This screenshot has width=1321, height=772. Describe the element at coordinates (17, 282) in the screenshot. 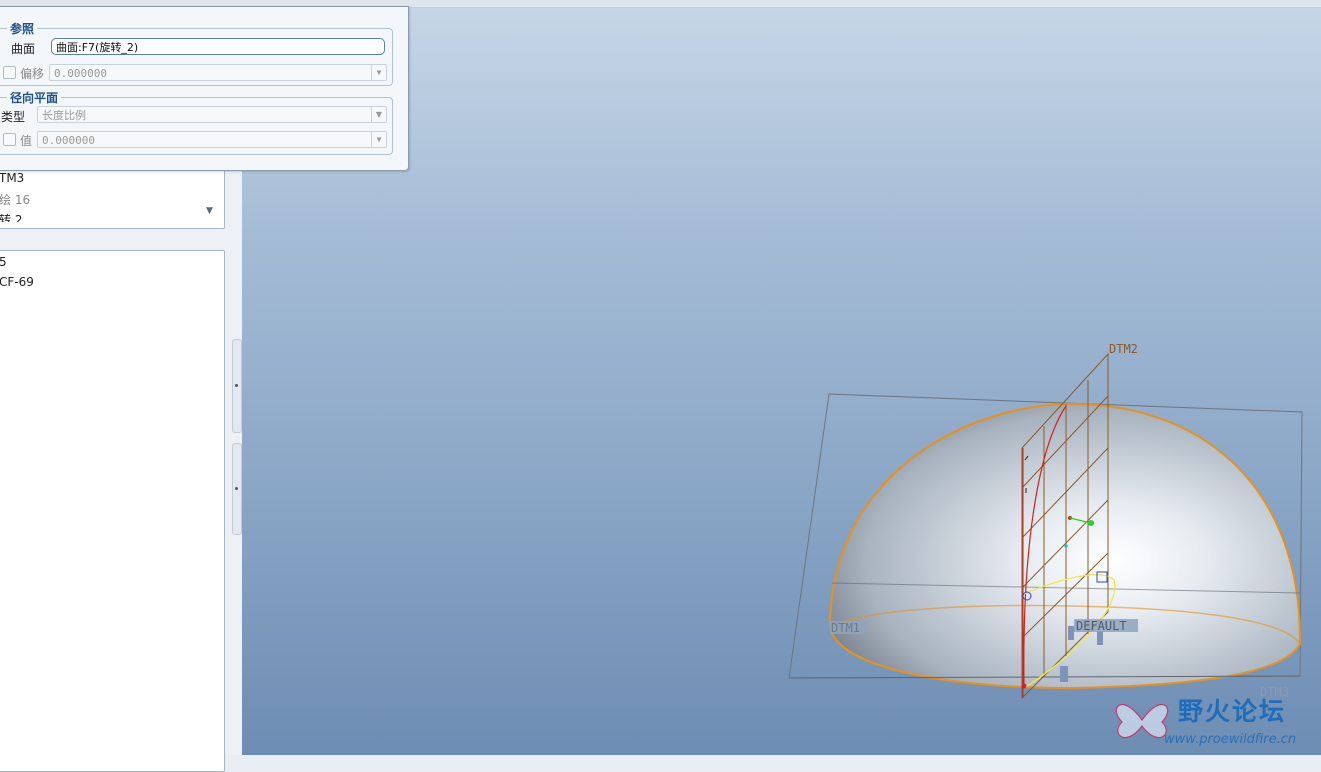

I see `list-item: CF-69` at that location.